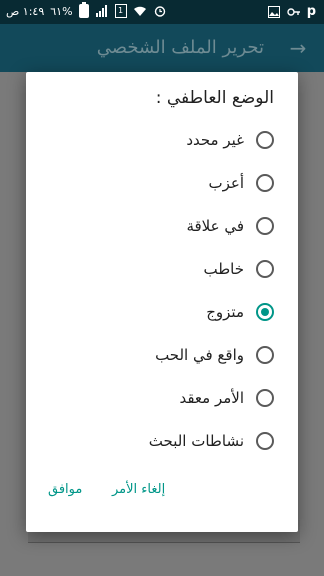 The height and width of the screenshot is (576, 324). What do you see at coordinates (223, 269) in the screenshot?
I see `option-label: خاطب` at bounding box center [223, 269].